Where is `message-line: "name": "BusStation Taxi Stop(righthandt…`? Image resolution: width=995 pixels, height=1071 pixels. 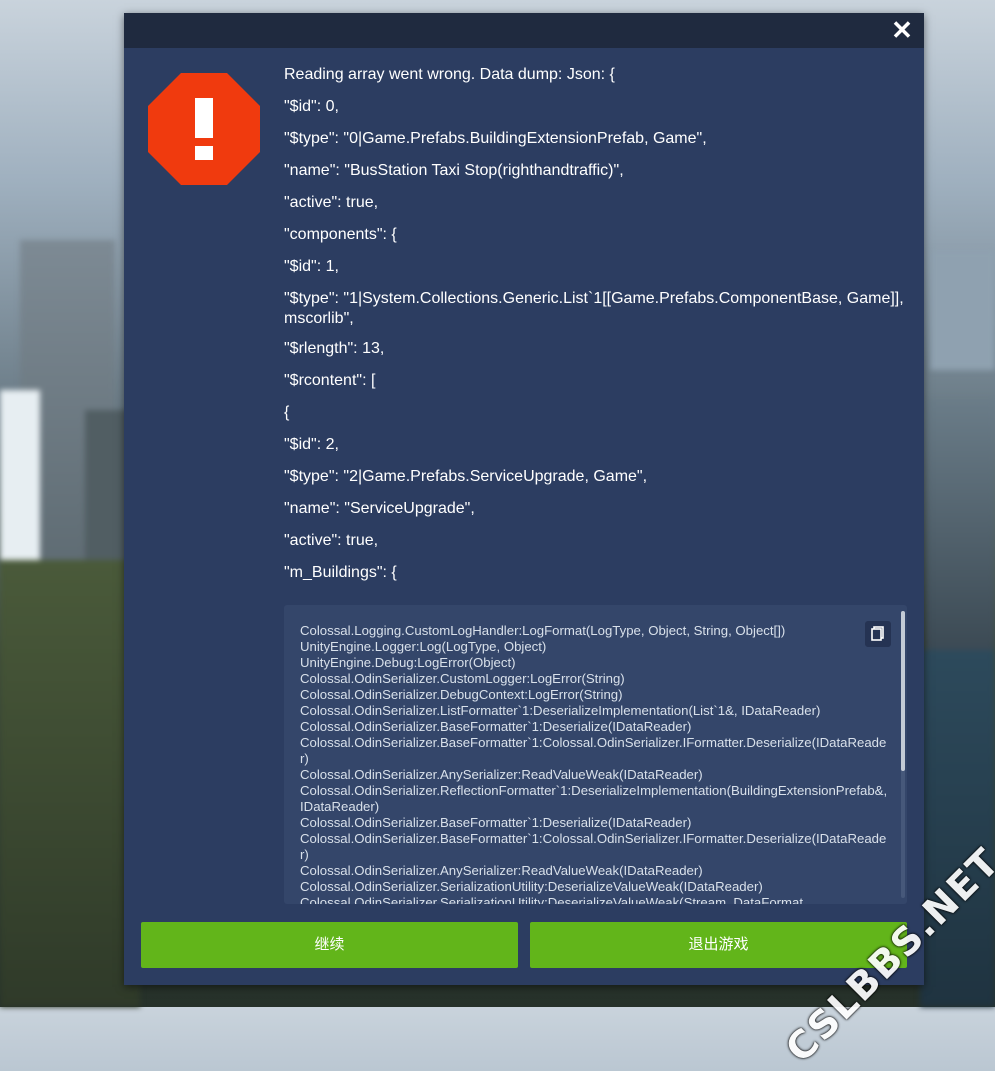 message-line: "name": "BusStation Taxi Stop(righthandt… is located at coordinates (454, 170).